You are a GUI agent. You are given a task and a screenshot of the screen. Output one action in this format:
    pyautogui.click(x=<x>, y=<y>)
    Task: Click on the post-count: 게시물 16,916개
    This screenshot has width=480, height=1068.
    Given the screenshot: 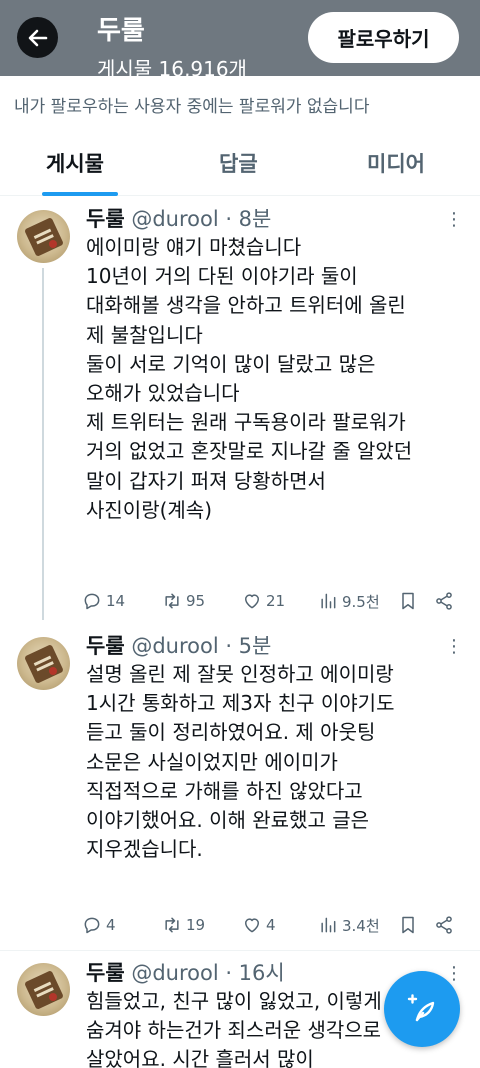 What is the action you would take?
    pyautogui.click(x=172, y=66)
    